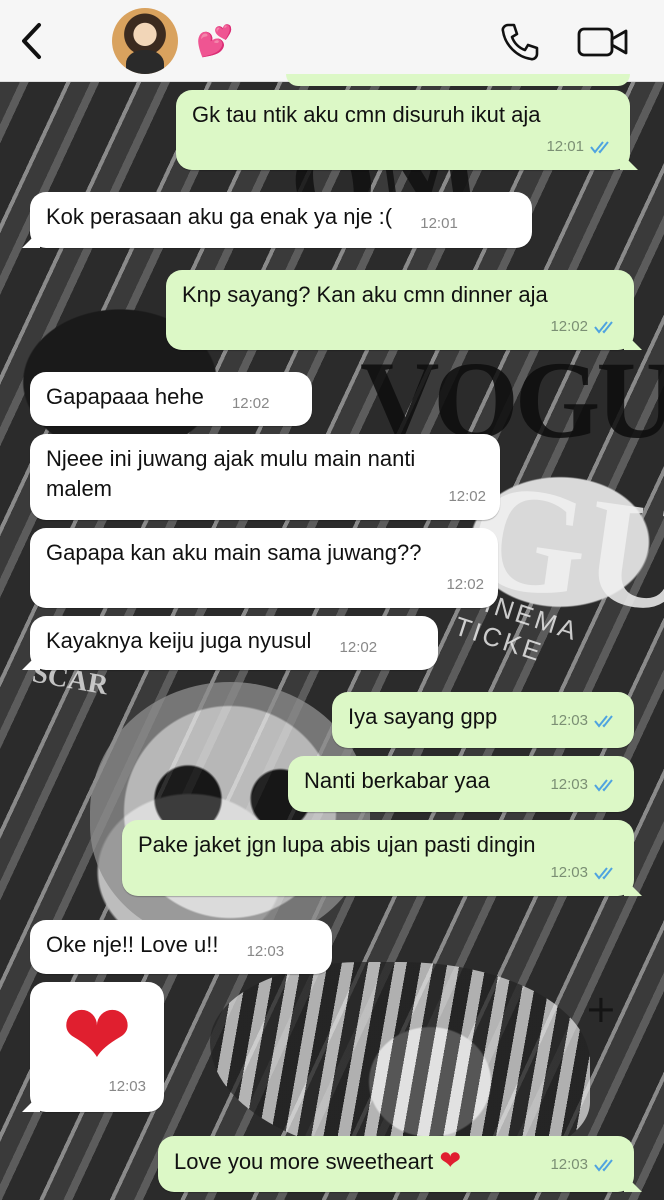 This screenshot has height=1200, width=664. I want to click on video-camera-icon, so click(602, 42).